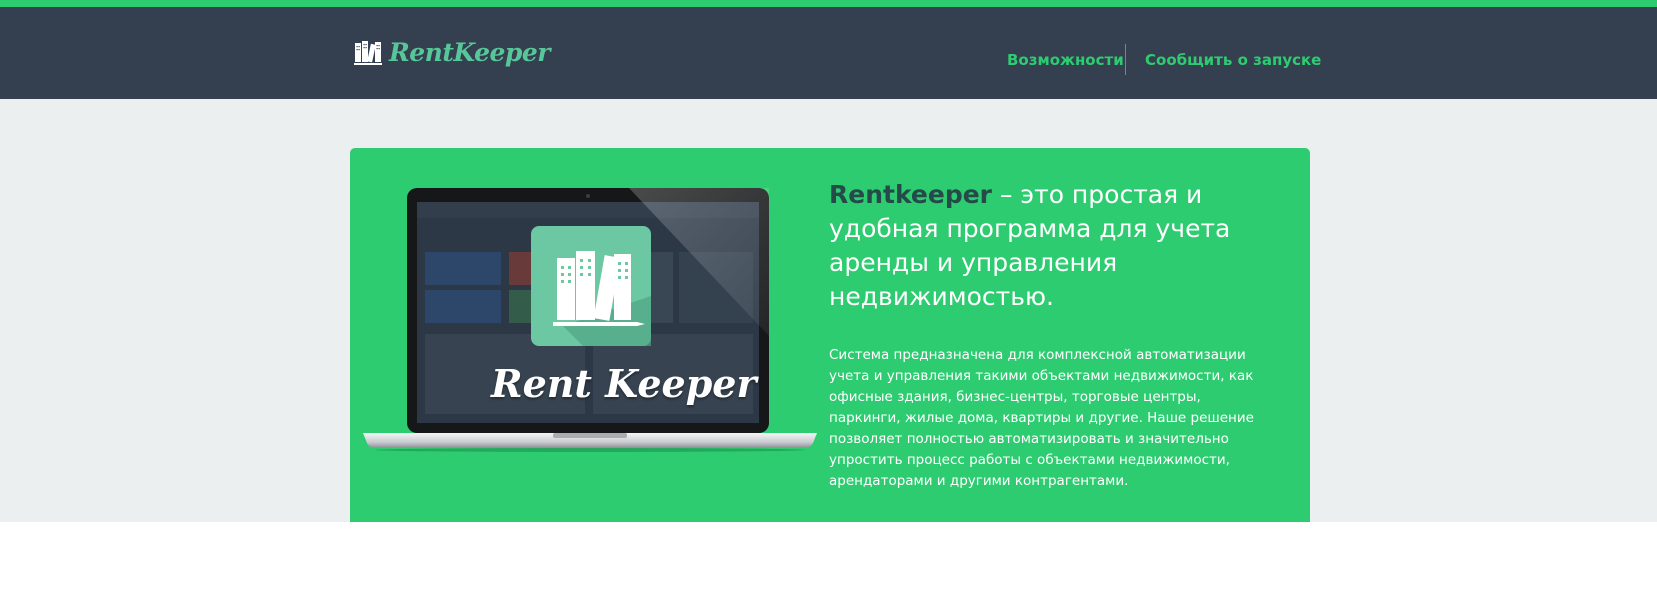  Describe the element at coordinates (368, 52) in the screenshot. I see `buildings-book-icon` at that location.